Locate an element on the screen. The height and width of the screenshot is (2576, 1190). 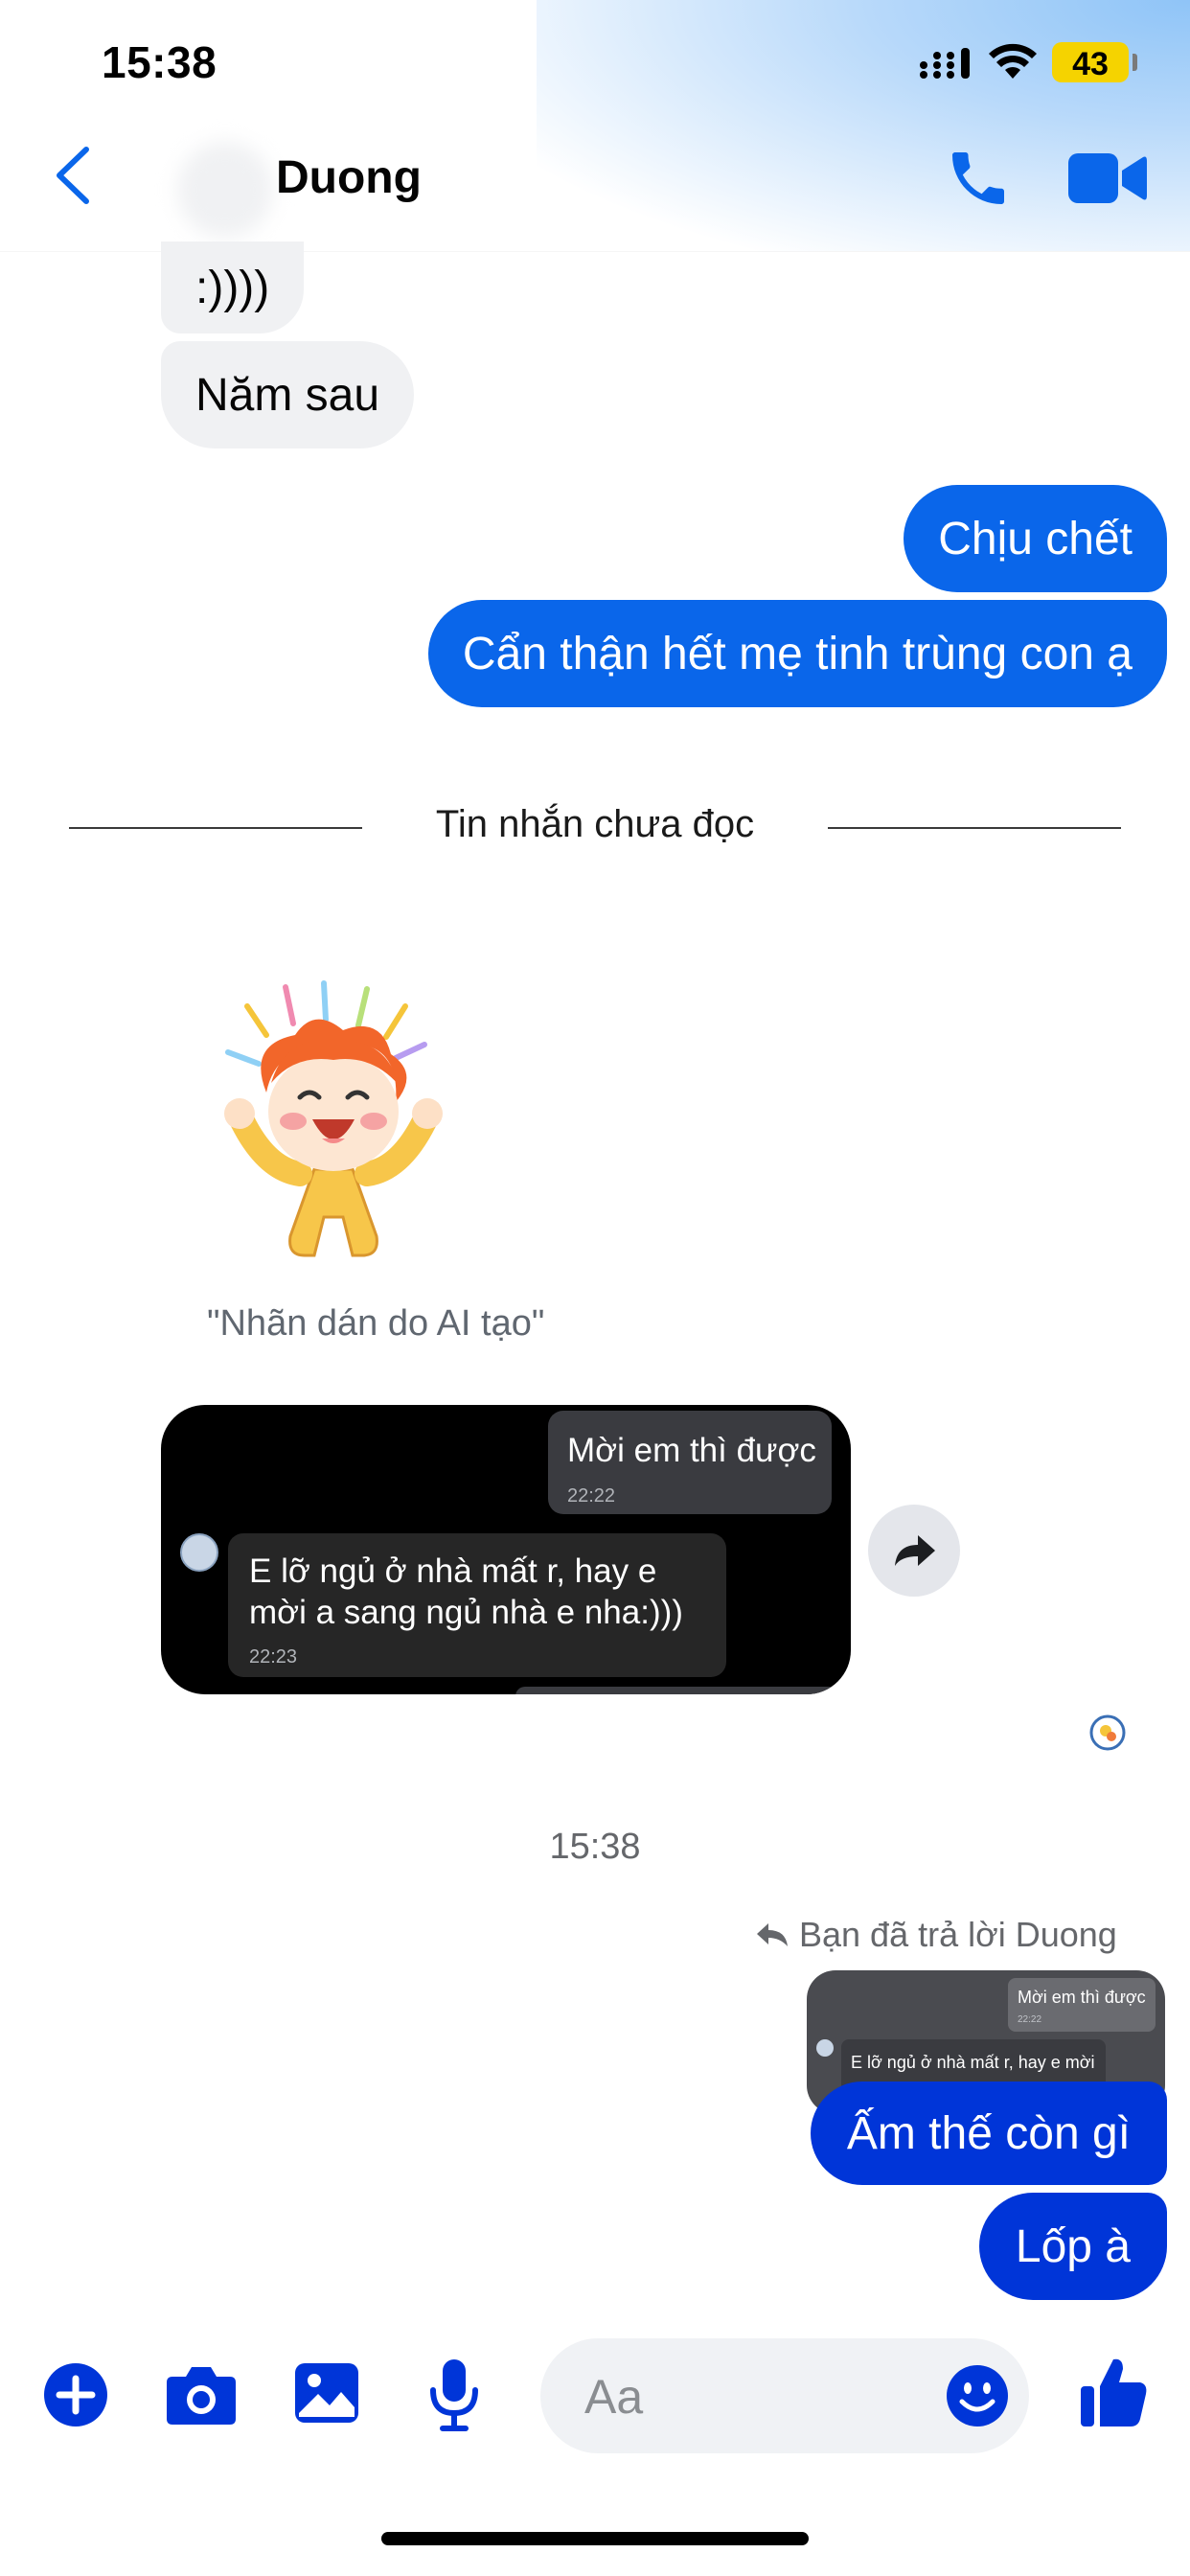
screenshot-message-time: 22:23 is located at coordinates (273, 1657).